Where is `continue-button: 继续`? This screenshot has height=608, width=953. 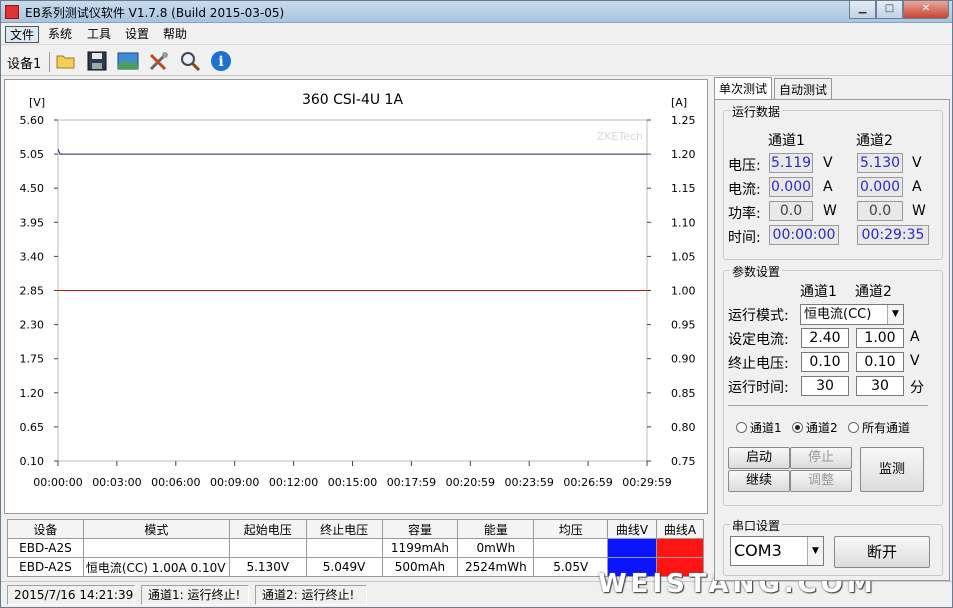 continue-button: 继续 is located at coordinates (759, 481).